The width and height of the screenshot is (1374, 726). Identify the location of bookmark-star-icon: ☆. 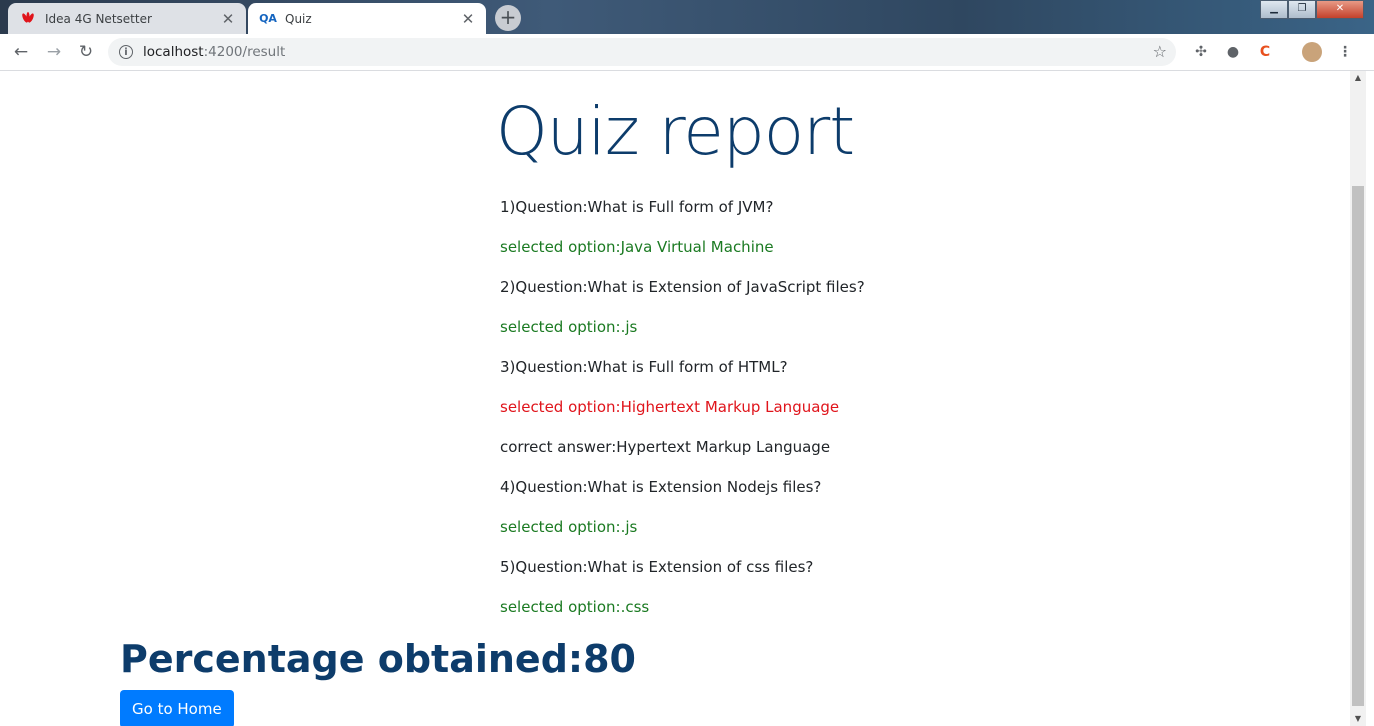
(1160, 51).